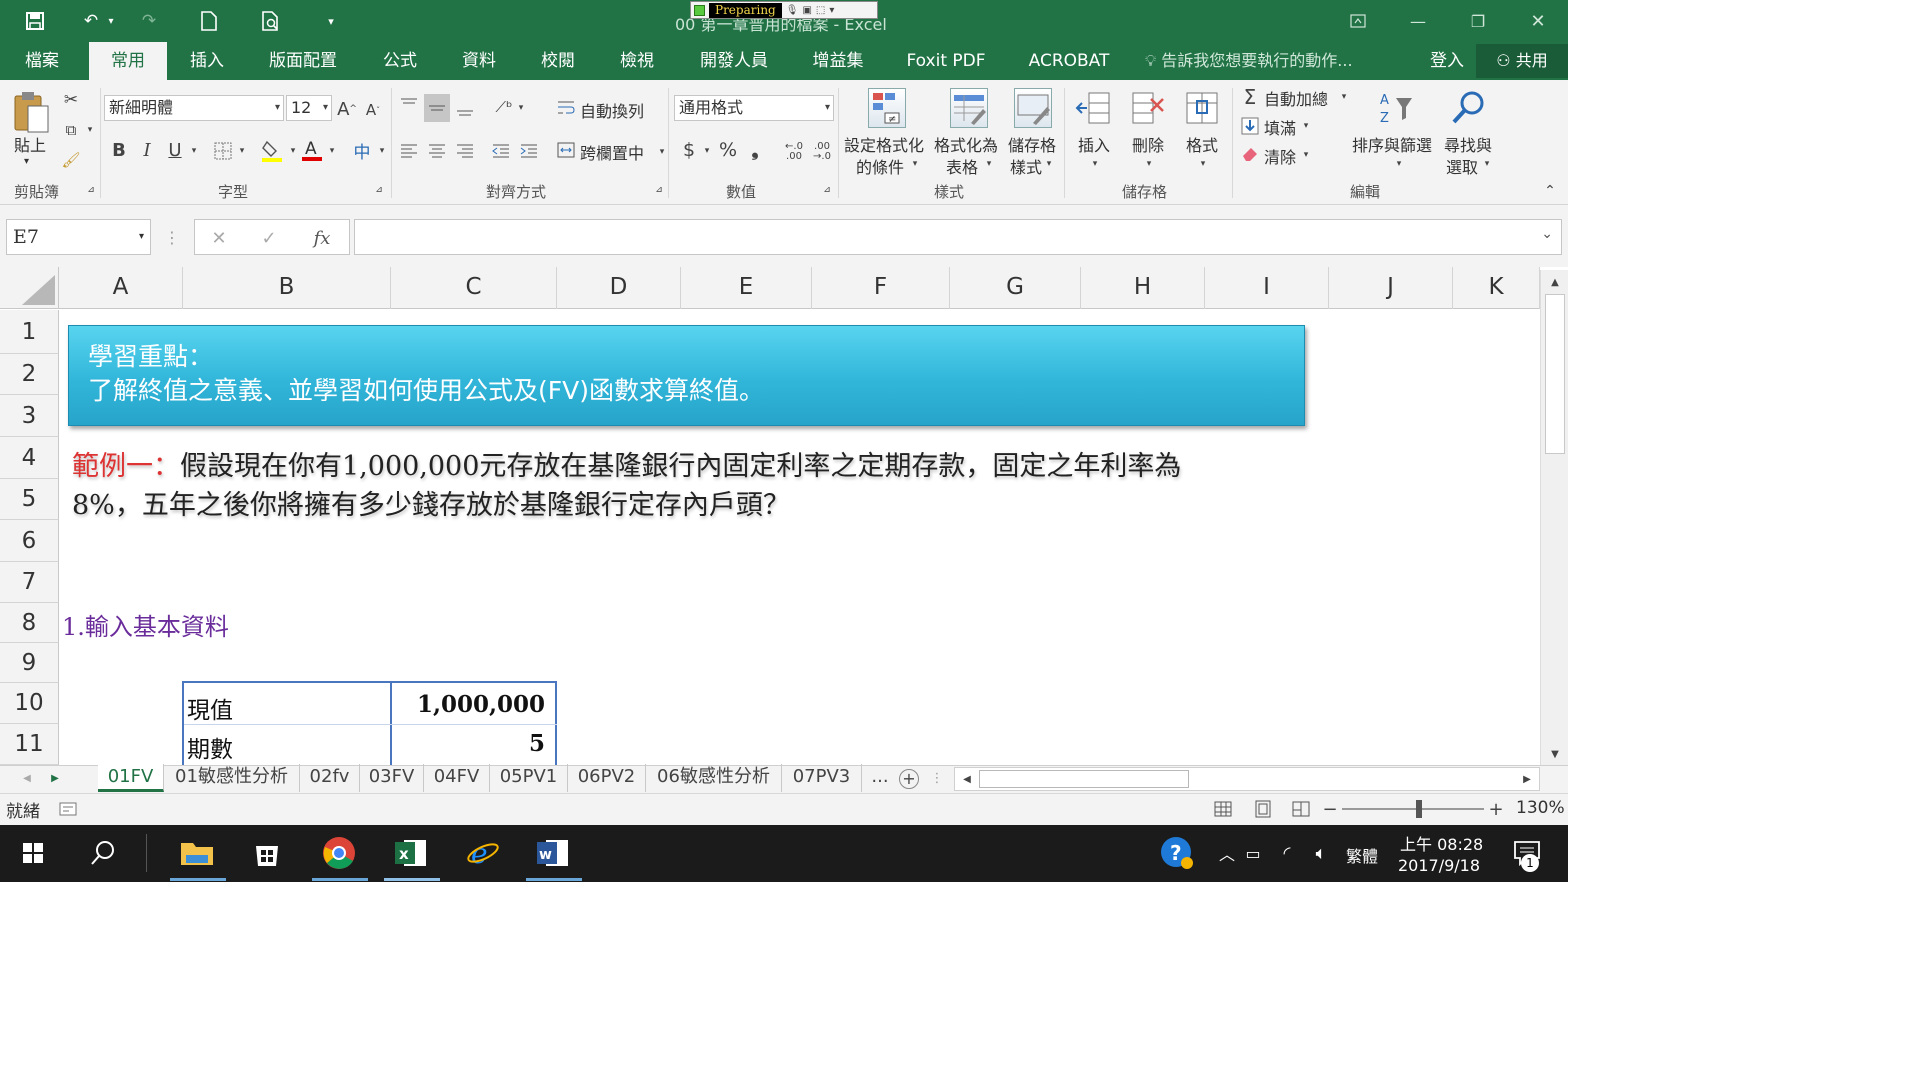  What do you see at coordinates (128, 61) in the screenshot?
I see `tab-home: 常用` at bounding box center [128, 61].